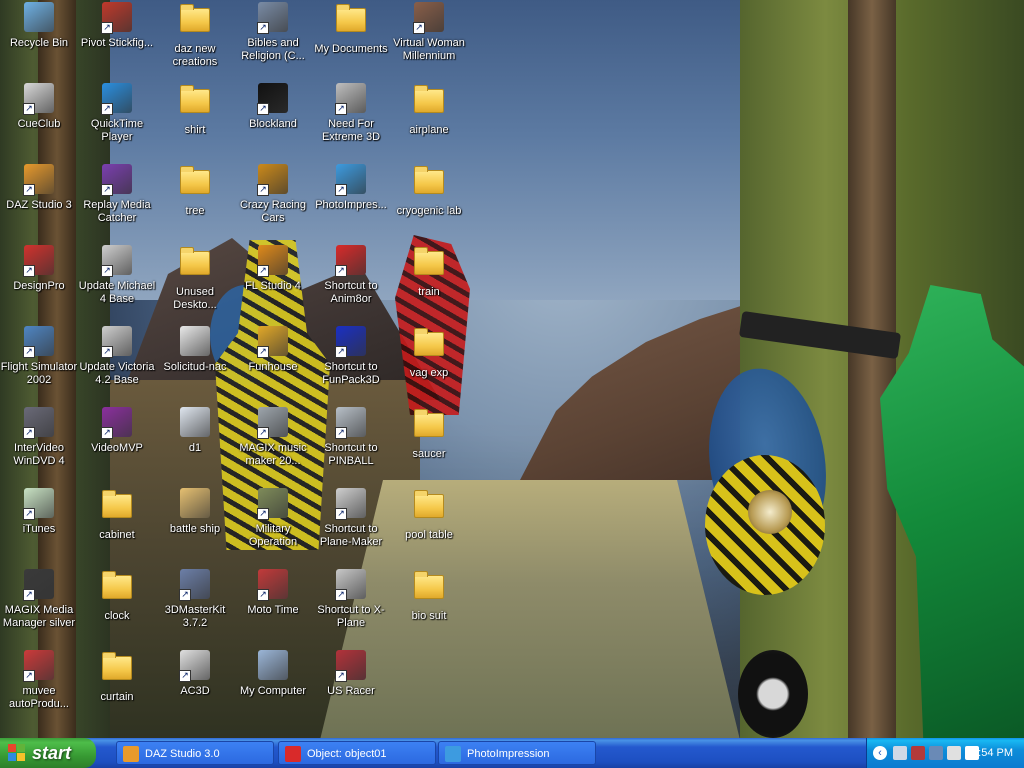  Describe the element at coordinates (273, 423) in the screenshot. I see `magix-music-icon: ↗` at that location.